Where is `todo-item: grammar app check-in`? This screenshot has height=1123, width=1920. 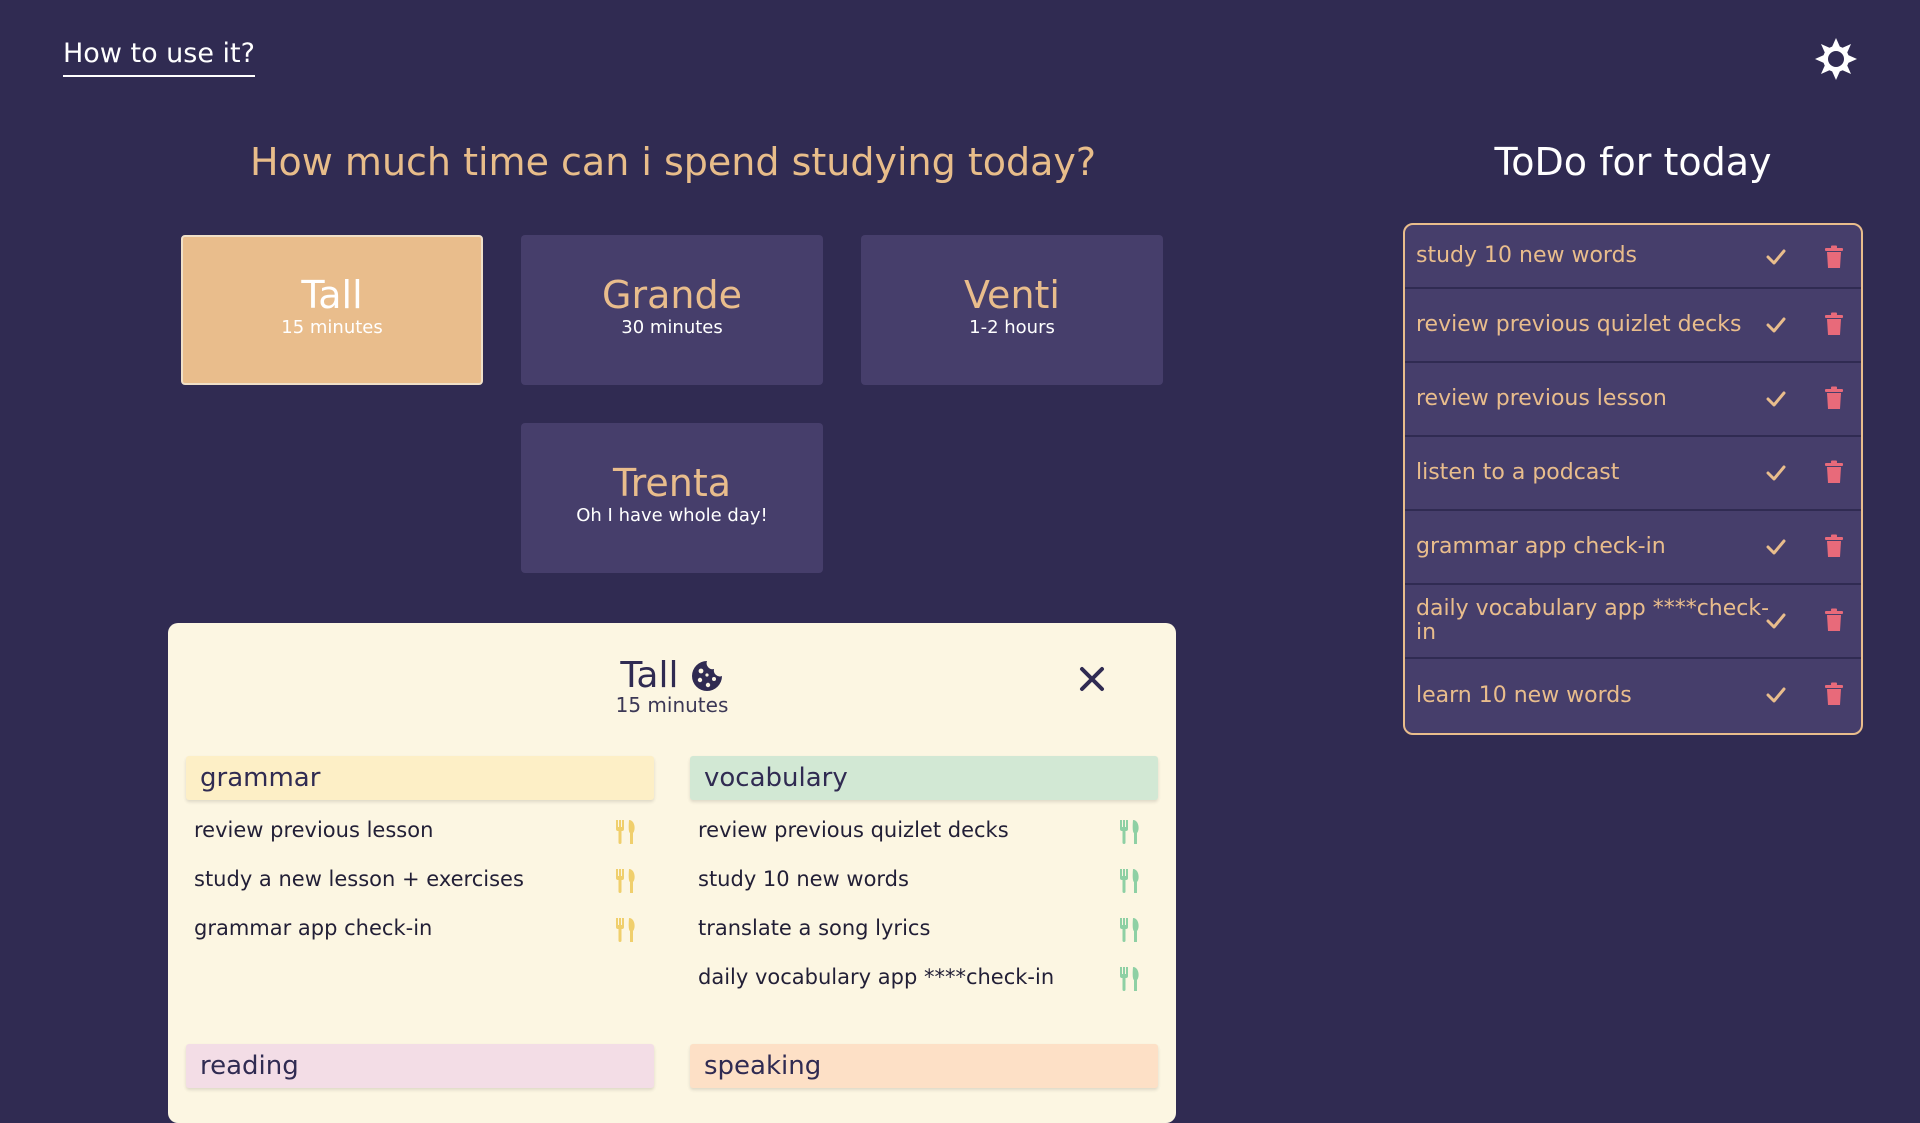
todo-item: grammar app check-in is located at coordinates (1633, 548).